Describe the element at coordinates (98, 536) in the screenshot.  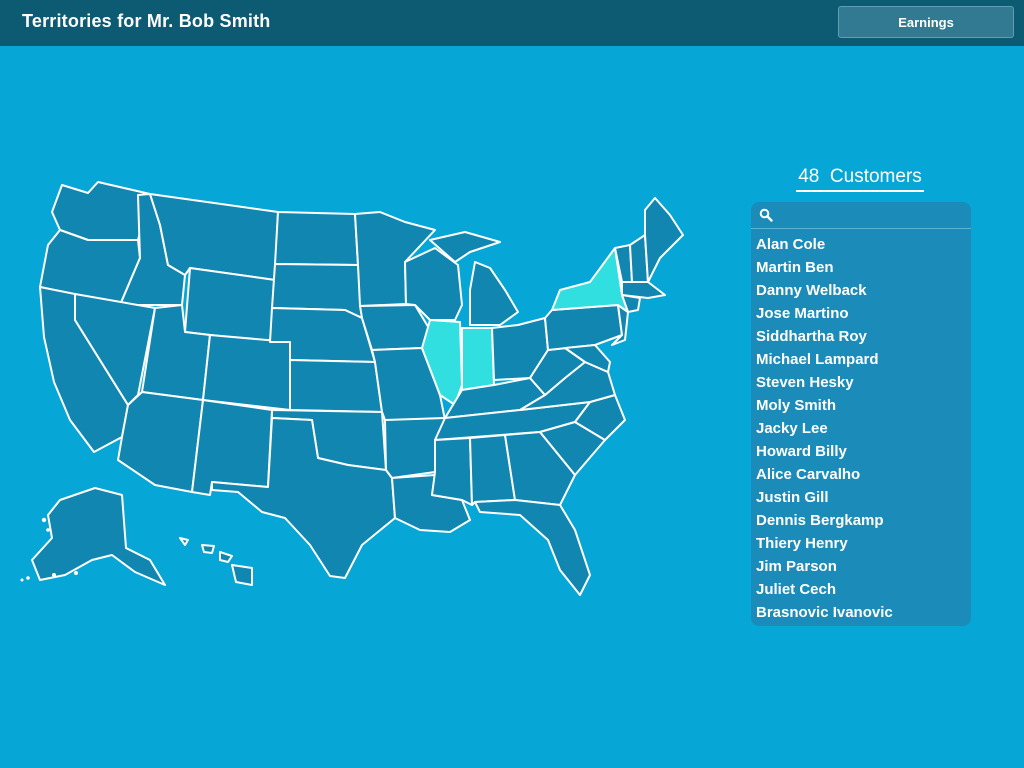
I see `state-alaska` at that location.